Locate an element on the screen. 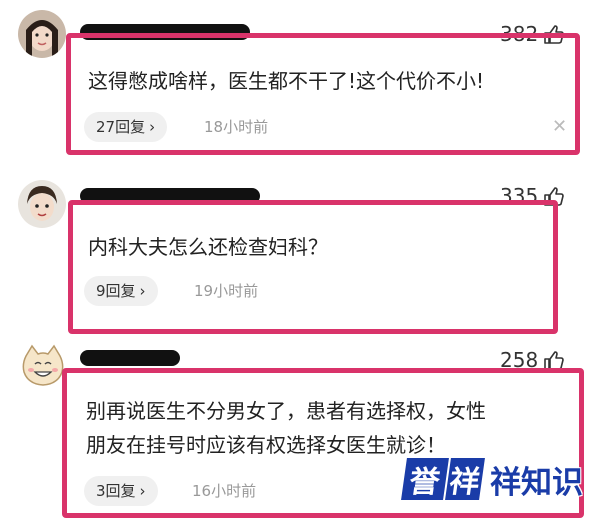 The image size is (600, 527). reply-button: 27回复 › is located at coordinates (126, 127).